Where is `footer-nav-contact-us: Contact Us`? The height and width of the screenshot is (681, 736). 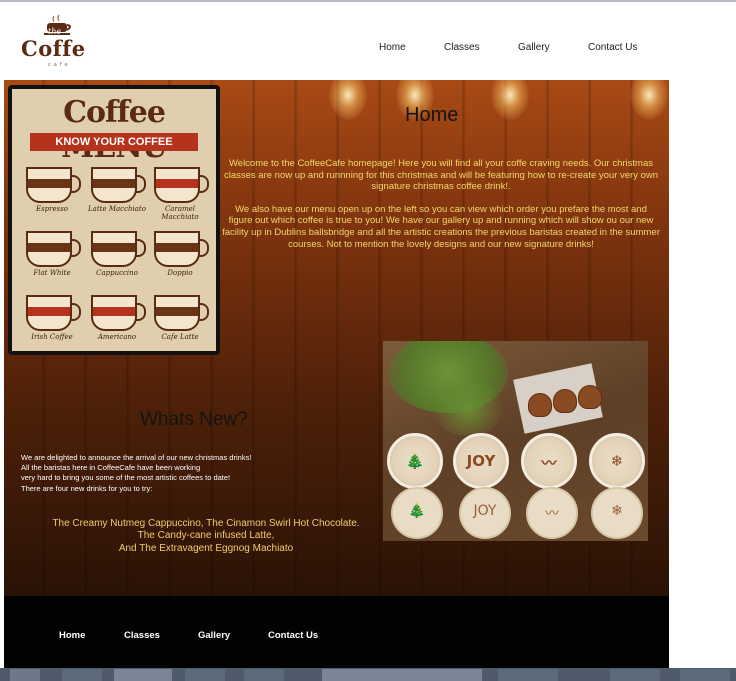
footer-nav-contact-us: Contact Us is located at coordinates (293, 635).